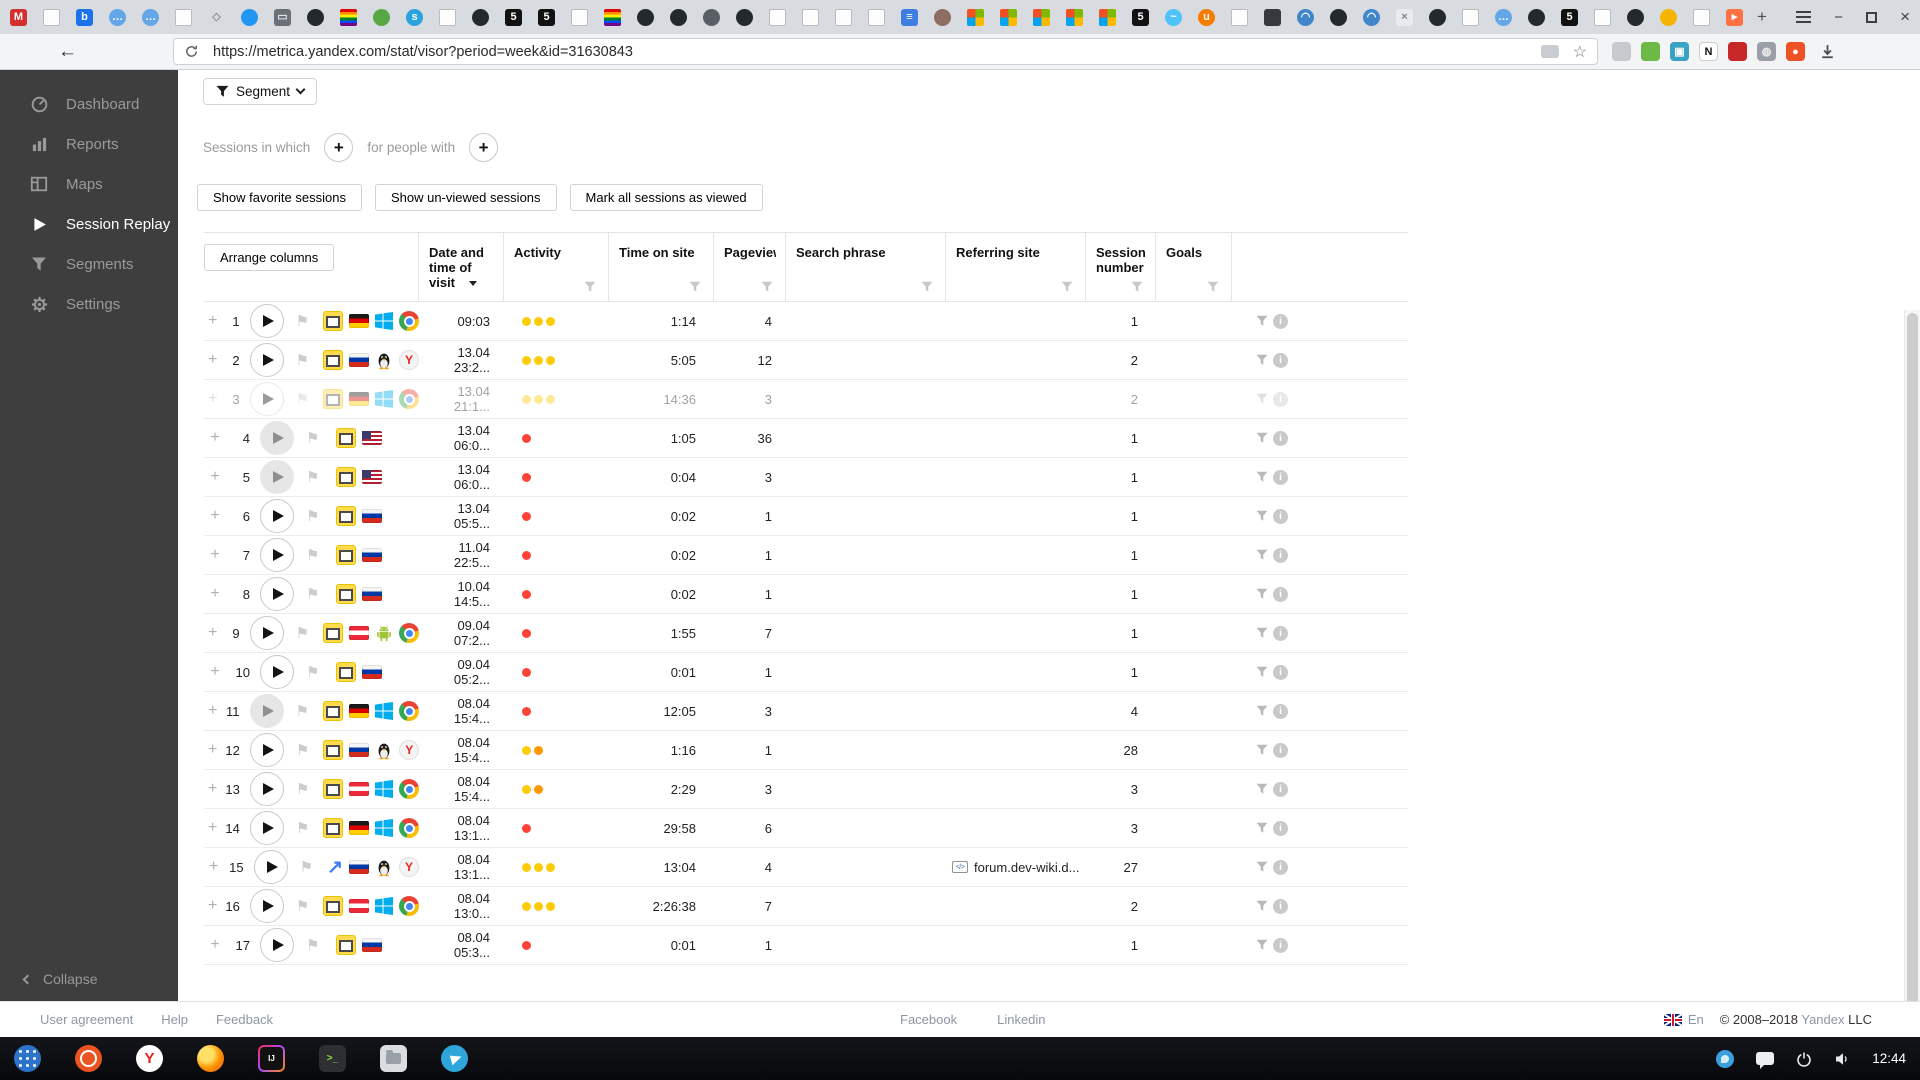  I want to click on tab-favicon-grid, so click(1008, 17).